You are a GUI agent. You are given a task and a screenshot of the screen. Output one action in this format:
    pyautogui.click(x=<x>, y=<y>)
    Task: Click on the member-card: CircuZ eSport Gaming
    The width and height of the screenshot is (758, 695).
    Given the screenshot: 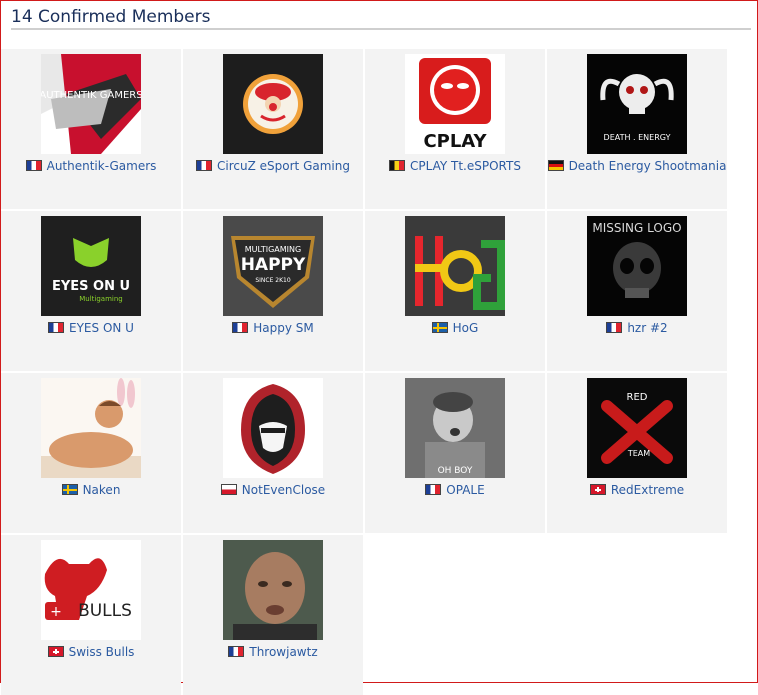 What is the action you would take?
    pyautogui.click(x=273, y=129)
    